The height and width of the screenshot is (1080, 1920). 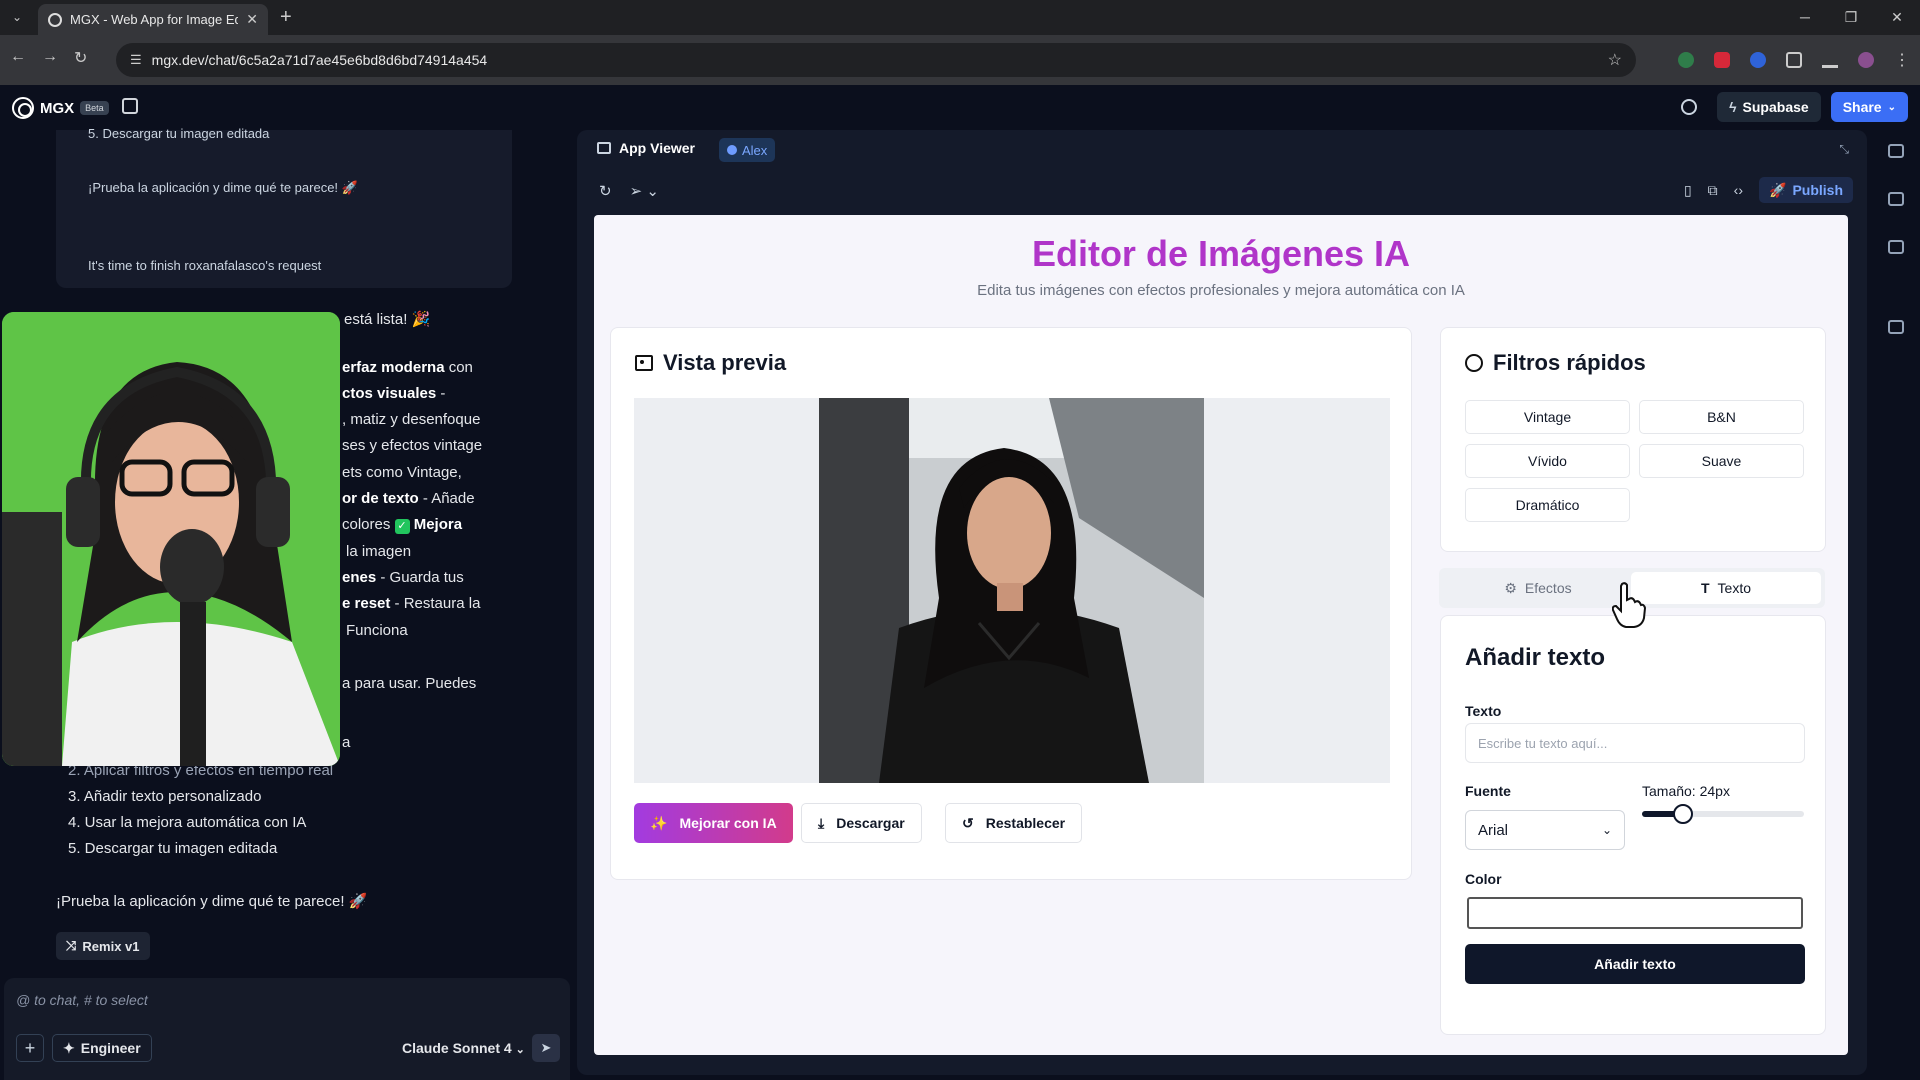 What do you see at coordinates (1851, 17) in the screenshot?
I see `restore-icon: ❐` at bounding box center [1851, 17].